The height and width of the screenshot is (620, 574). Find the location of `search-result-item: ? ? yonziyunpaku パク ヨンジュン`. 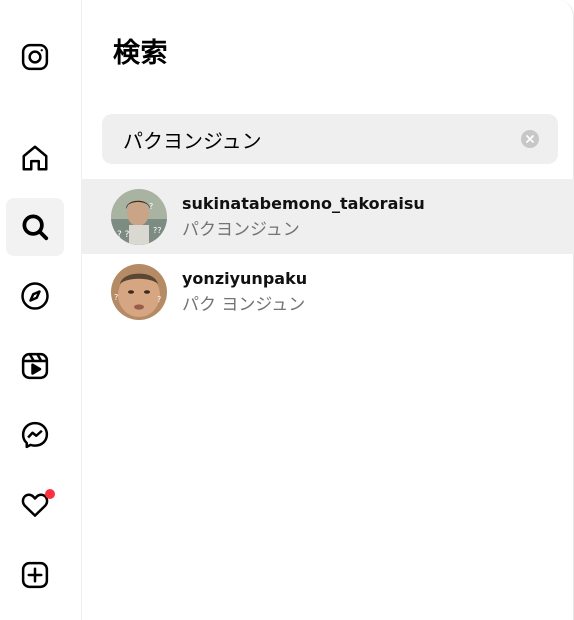

search-result-item: ? ? yonziyunpaku パク ヨンジュン is located at coordinates (328, 291).